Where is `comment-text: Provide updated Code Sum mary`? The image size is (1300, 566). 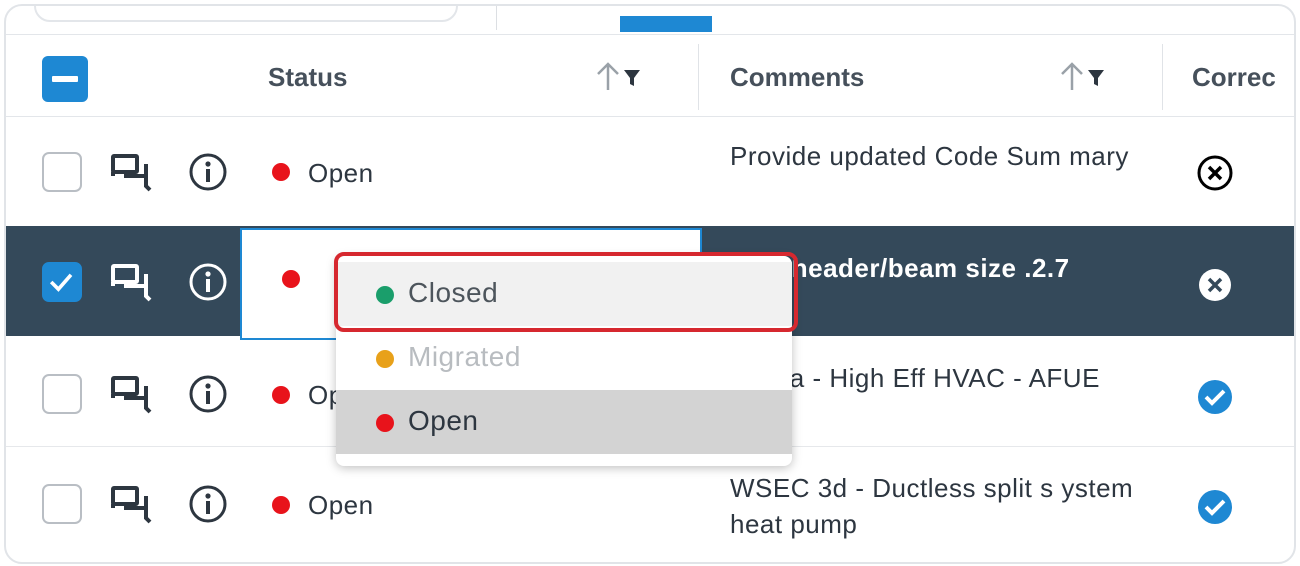 comment-text: Provide updated Code Sum mary is located at coordinates (929, 156).